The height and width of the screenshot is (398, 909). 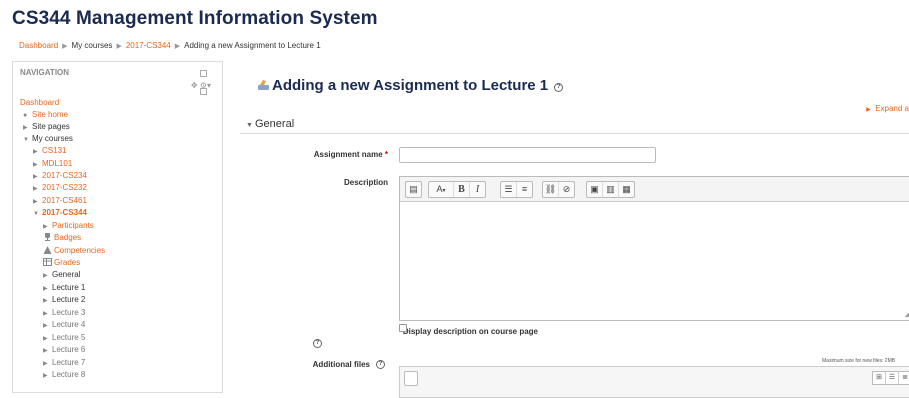 I want to click on max-file-size-note: Maximum size for new files: 2MB, so click(x=859, y=361).